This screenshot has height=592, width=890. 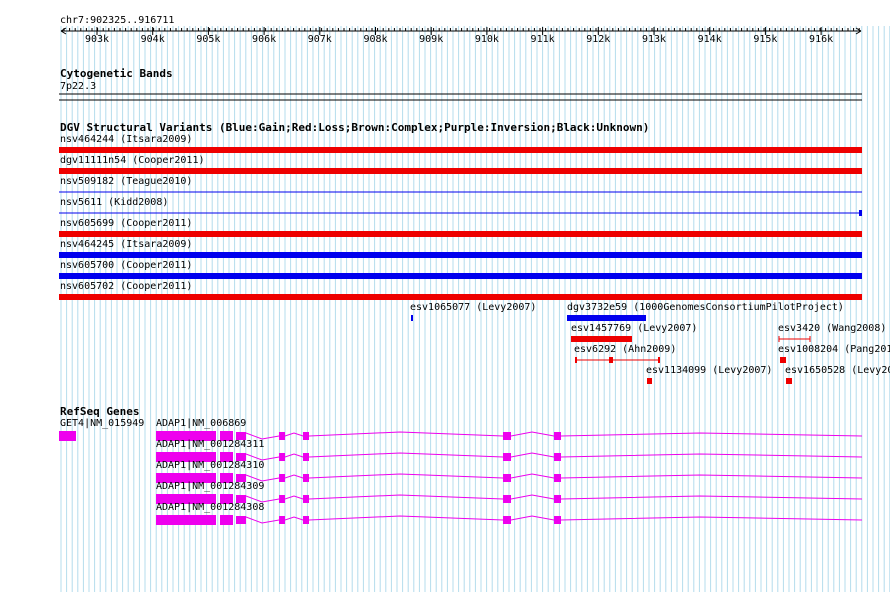 What do you see at coordinates (117, 20) in the screenshot?
I see `region-label: chr7:902325..916711` at bounding box center [117, 20].